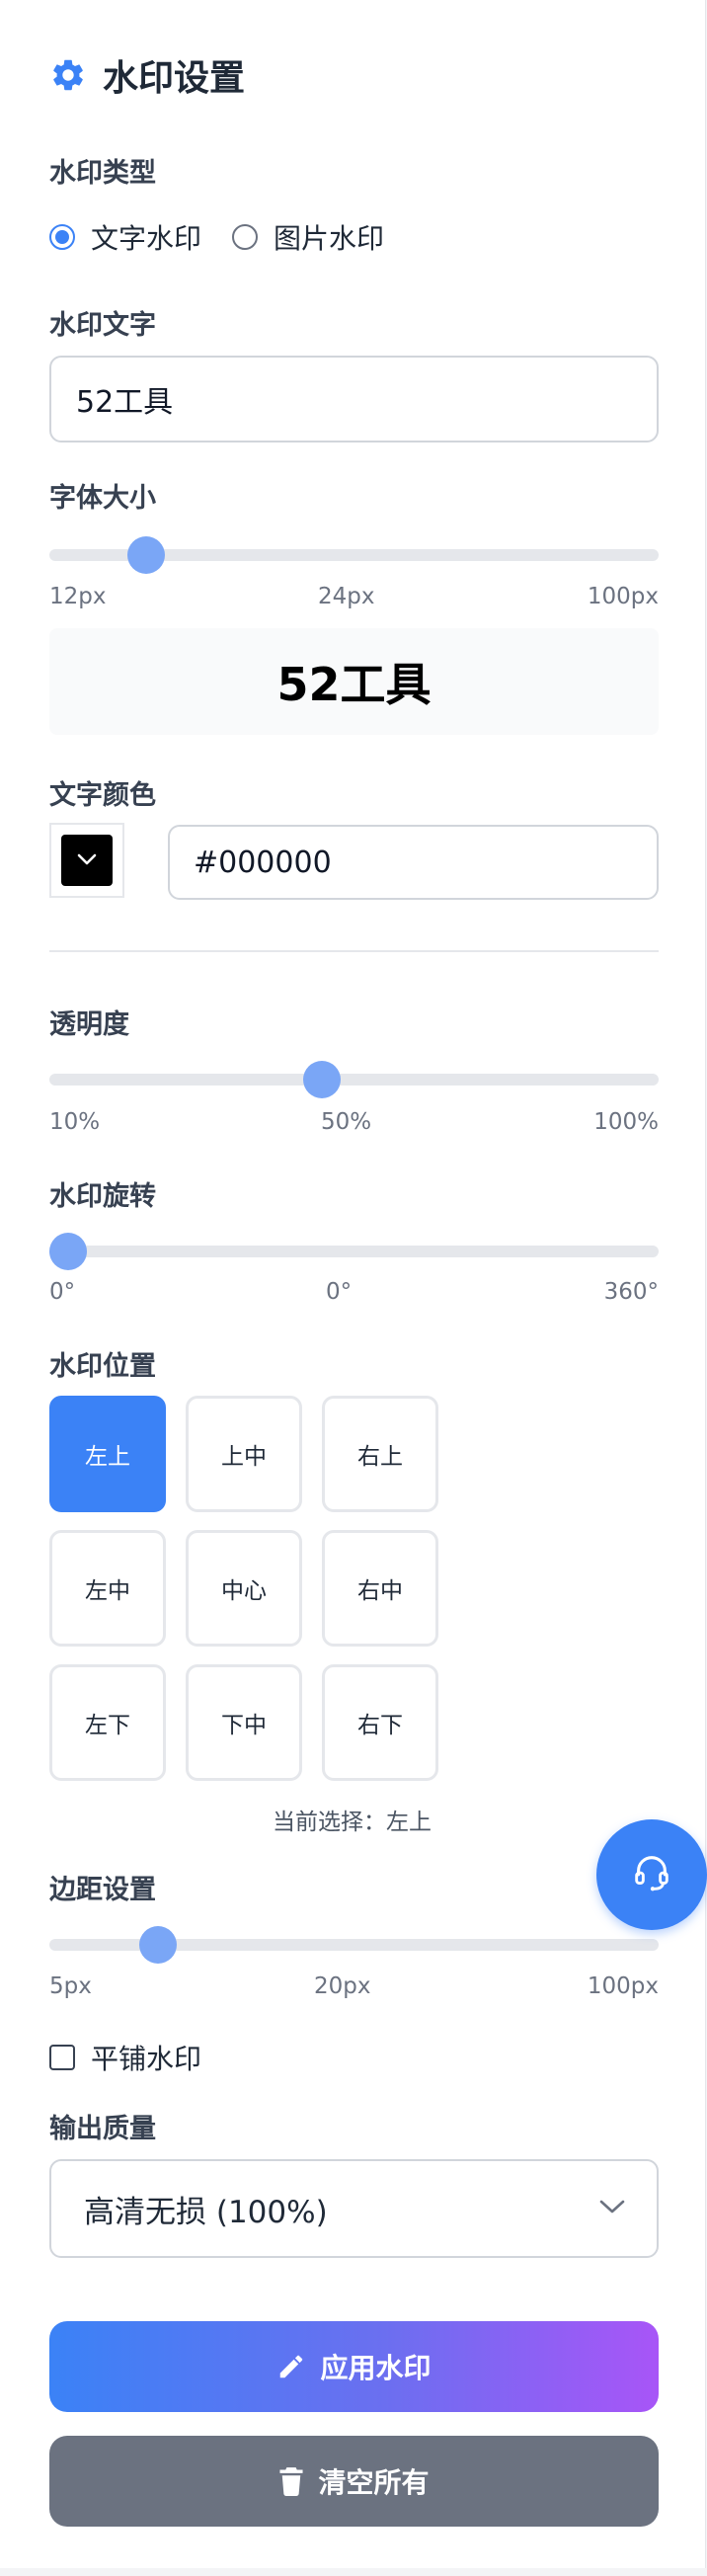  I want to click on position-bottom-left-button: 左下, so click(107, 1722).